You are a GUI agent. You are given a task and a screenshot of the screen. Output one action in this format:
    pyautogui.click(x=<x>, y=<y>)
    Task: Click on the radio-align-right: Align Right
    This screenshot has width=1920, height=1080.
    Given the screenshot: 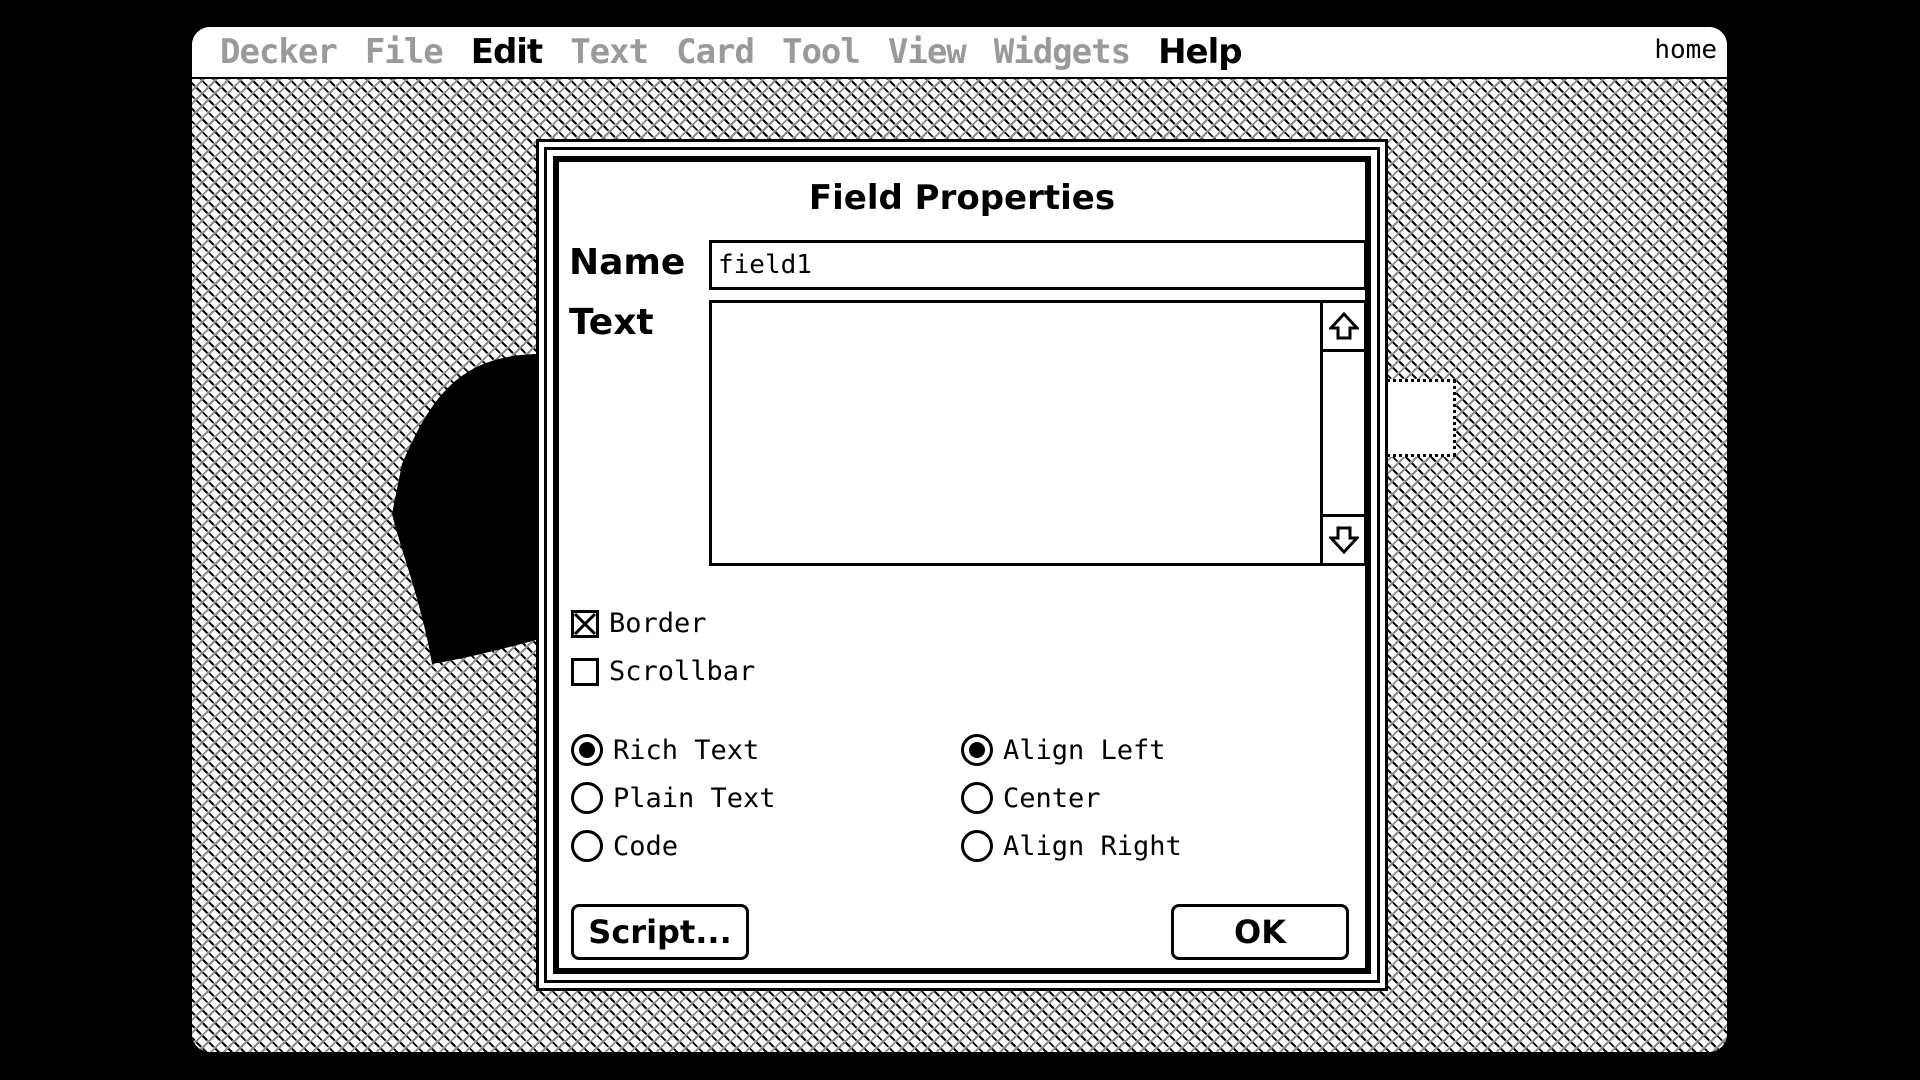 What is the action you would take?
    pyautogui.click(x=1071, y=846)
    